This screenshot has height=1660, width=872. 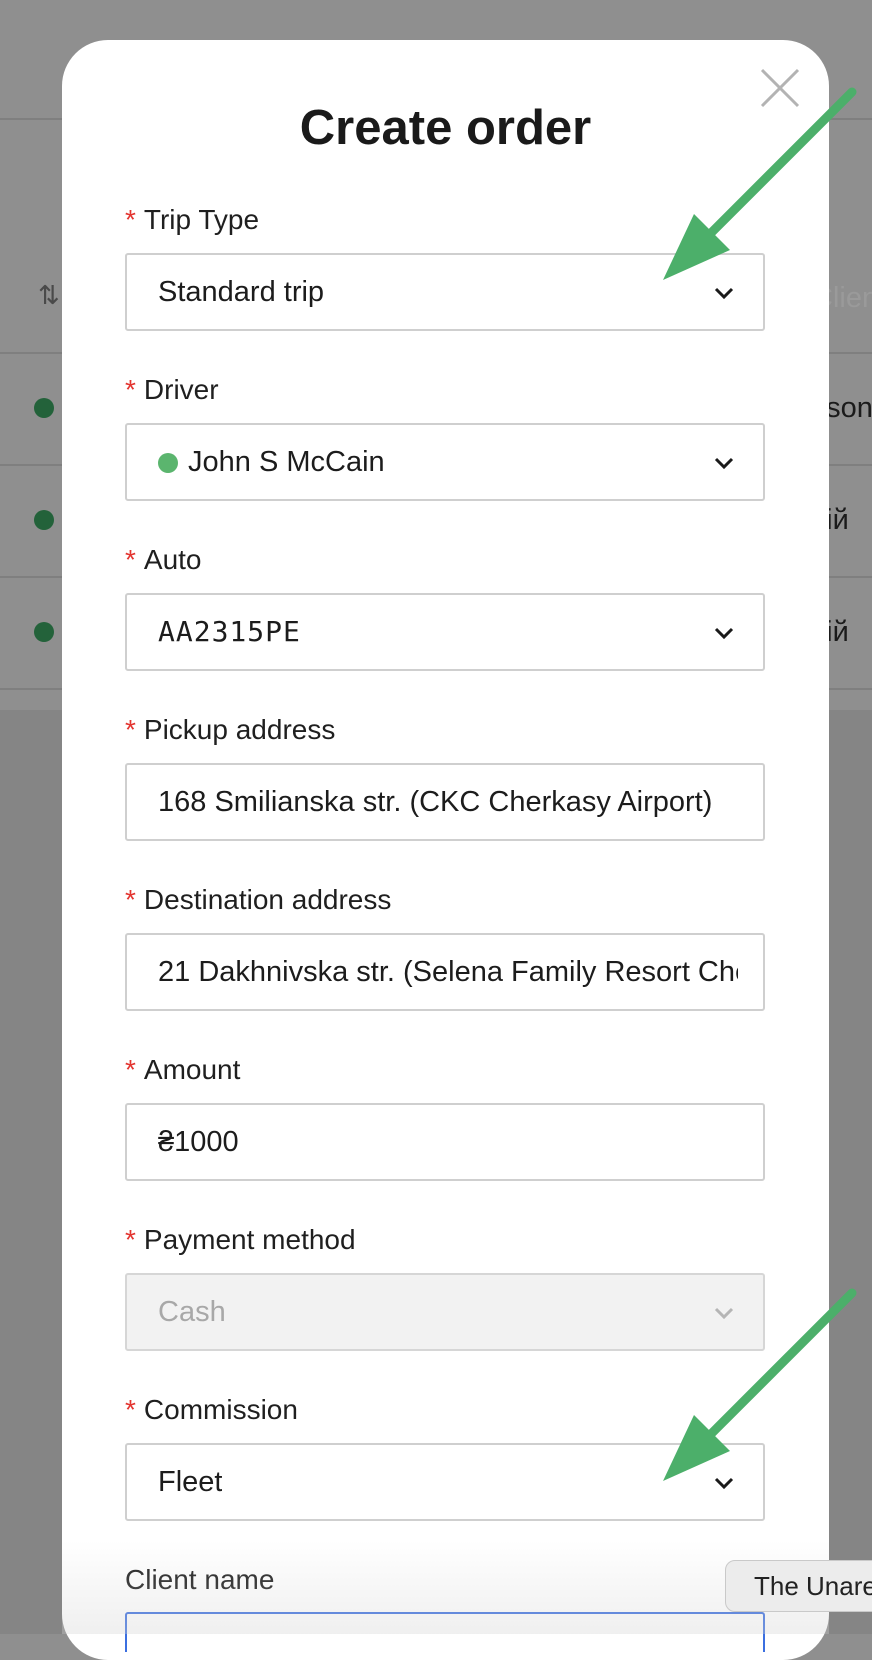 I want to click on pickup-address-label: * Pickup address, so click(x=230, y=729).